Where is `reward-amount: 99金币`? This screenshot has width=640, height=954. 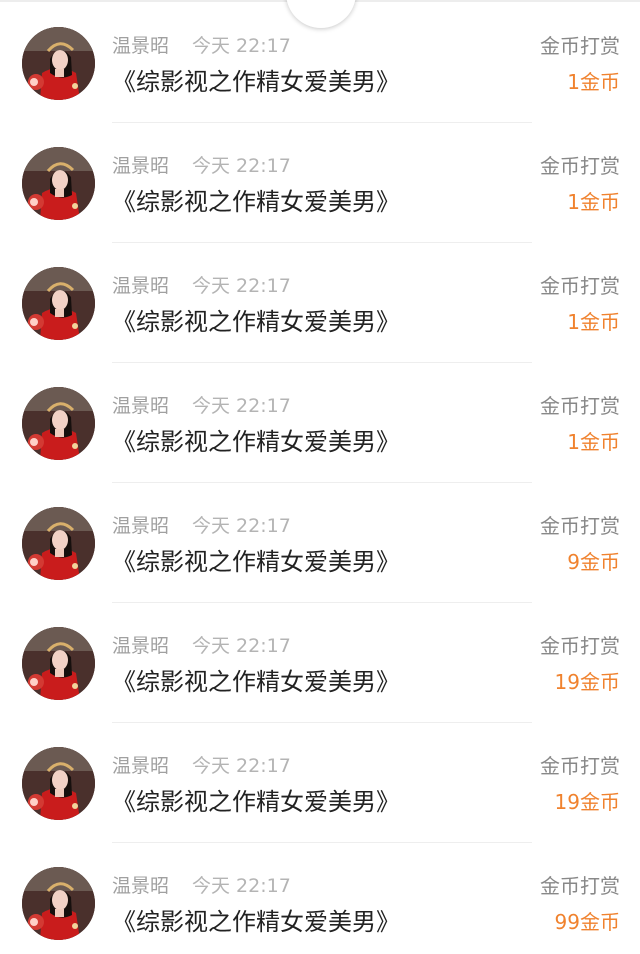 reward-amount: 99金币 is located at coordinates (587, 922).